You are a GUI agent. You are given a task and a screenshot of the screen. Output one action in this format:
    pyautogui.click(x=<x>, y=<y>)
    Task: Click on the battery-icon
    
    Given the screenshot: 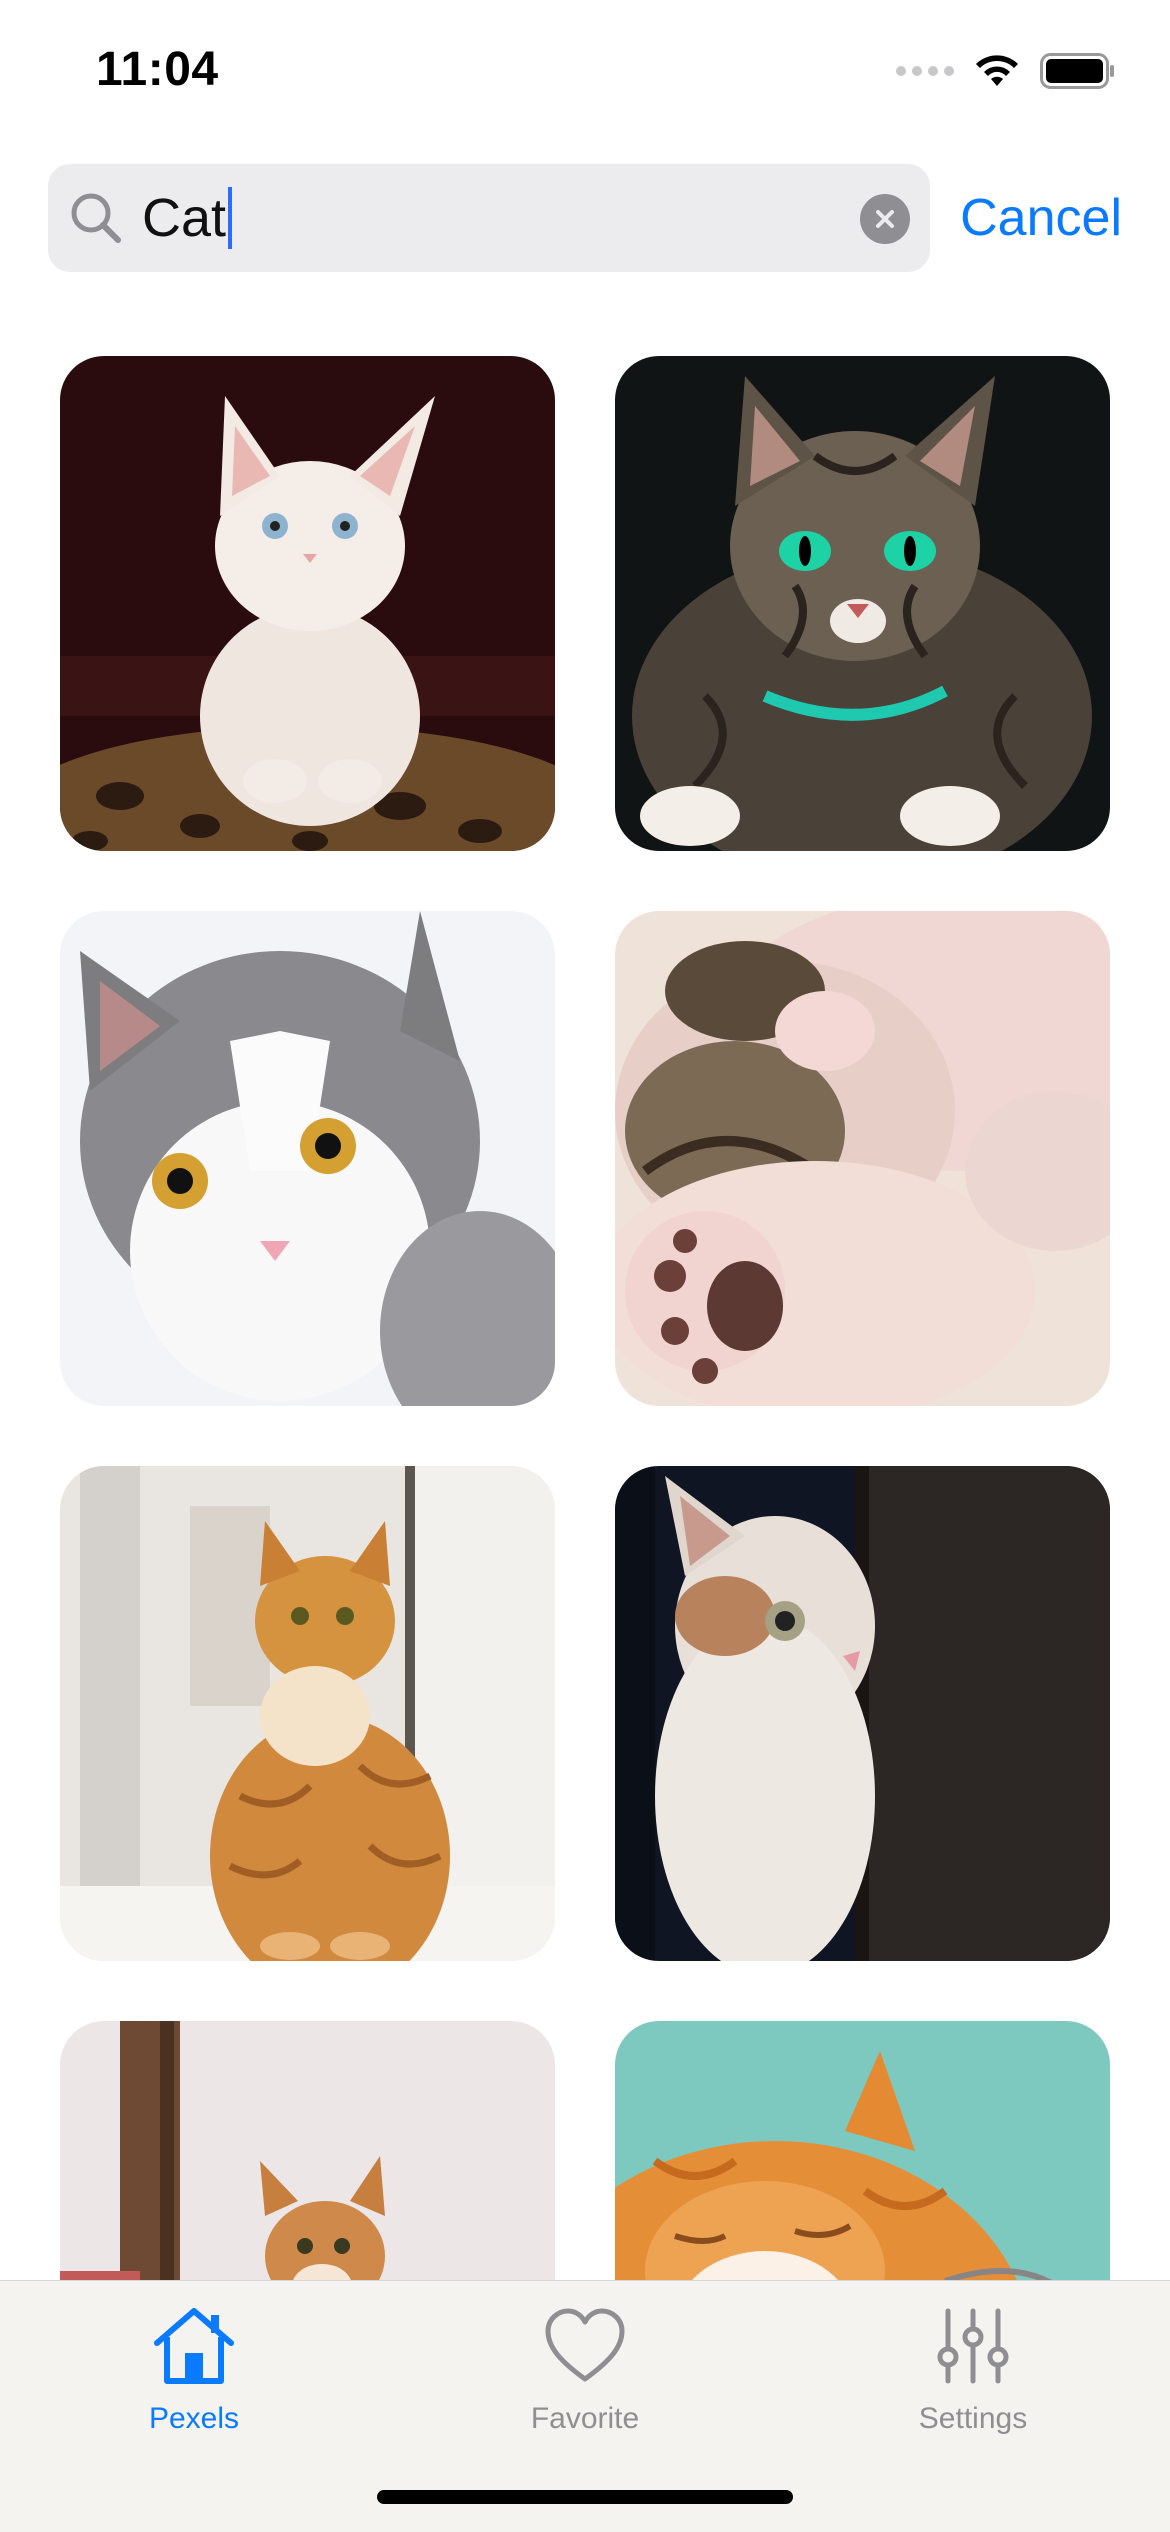 What is the action you would take?
    pyautogui.click(x=1077, y=71)
    